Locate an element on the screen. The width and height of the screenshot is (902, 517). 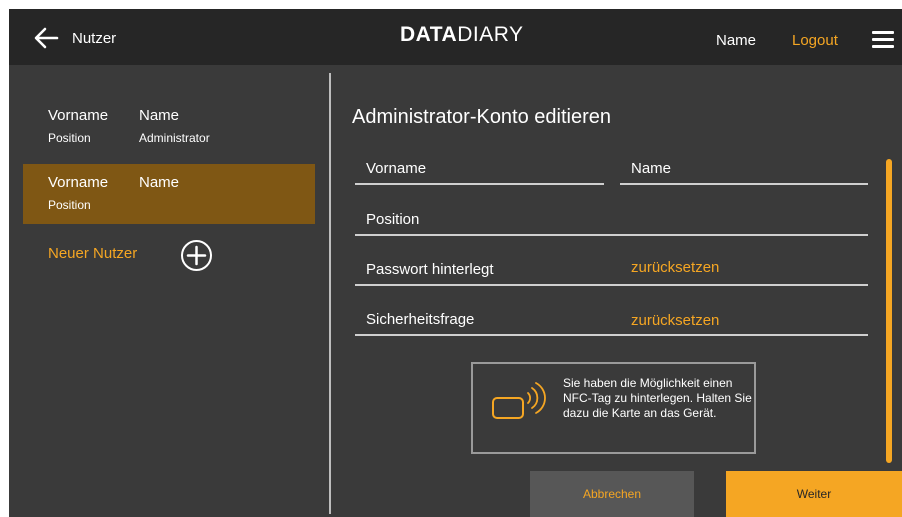
back-button: Nutzer is located at coordinates (83, 38).